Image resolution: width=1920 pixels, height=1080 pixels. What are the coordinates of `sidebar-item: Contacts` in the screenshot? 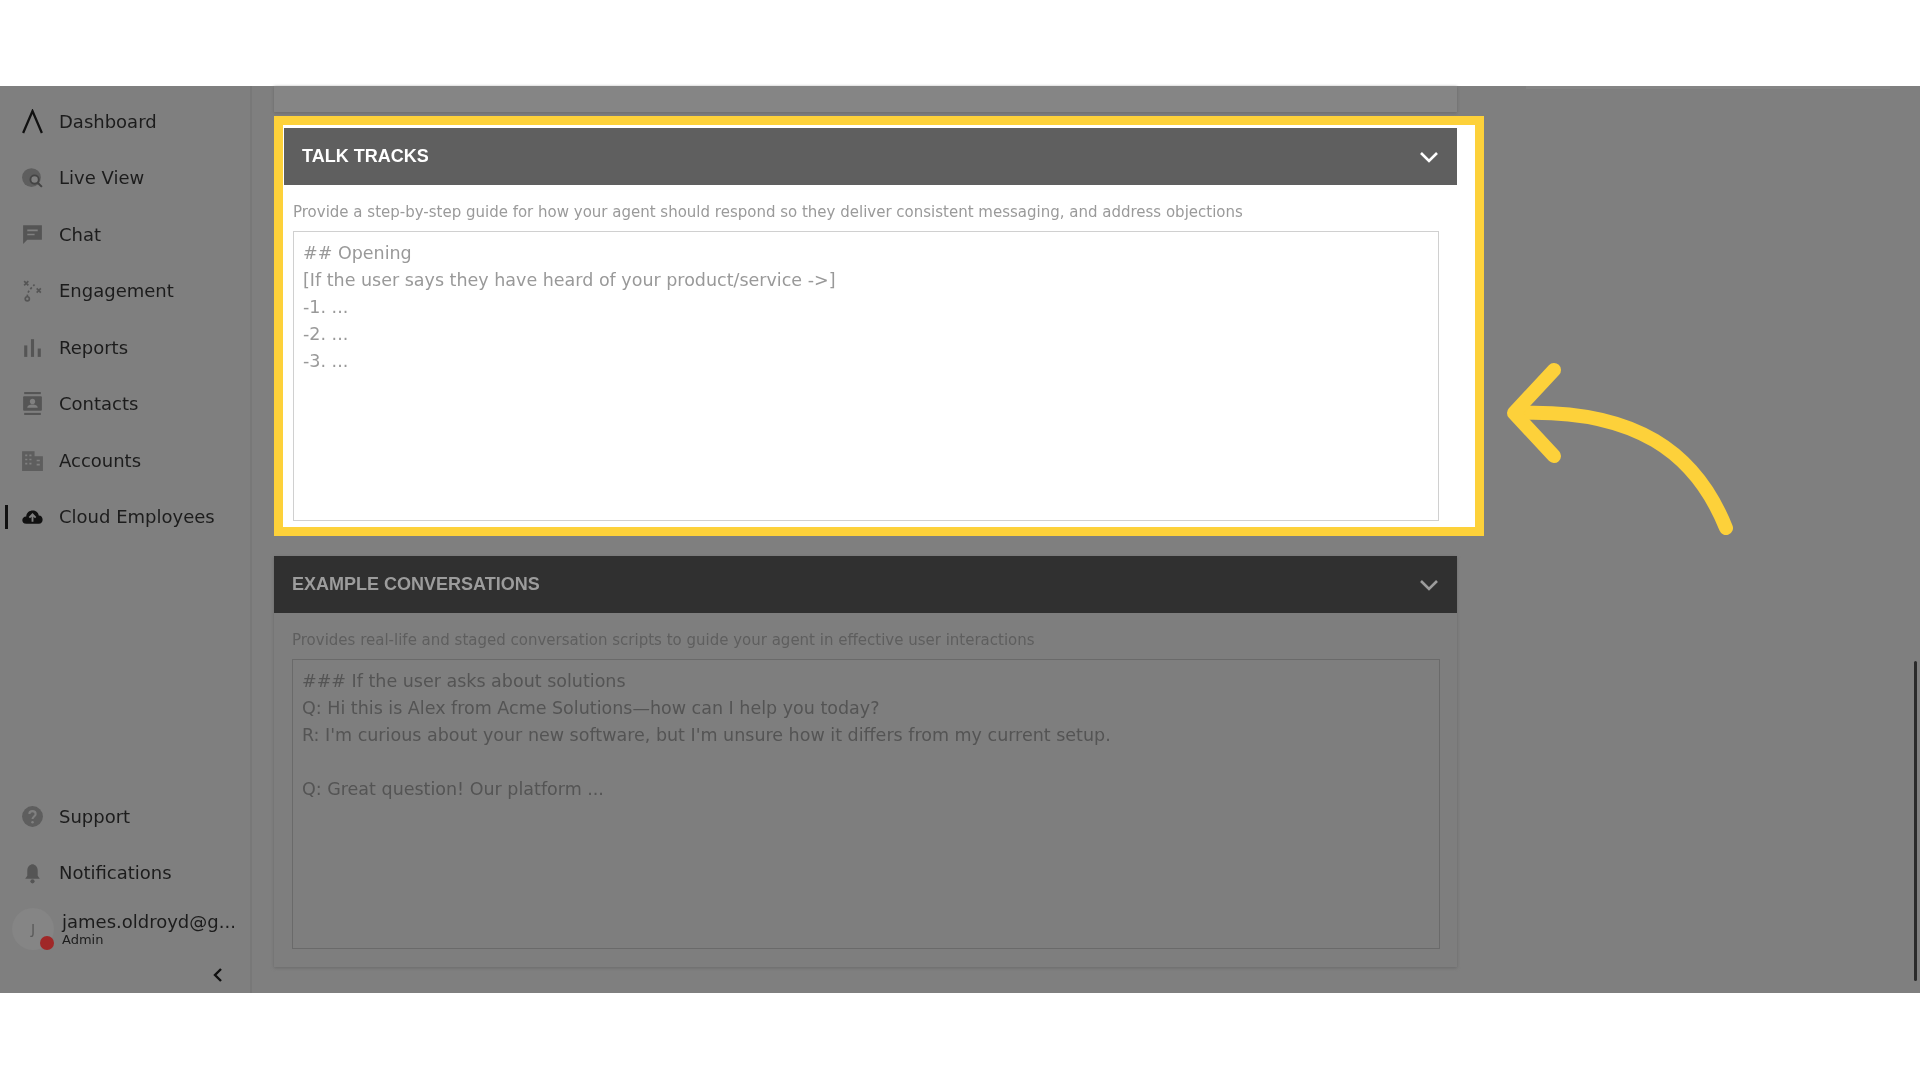 It's located at (125, 403).